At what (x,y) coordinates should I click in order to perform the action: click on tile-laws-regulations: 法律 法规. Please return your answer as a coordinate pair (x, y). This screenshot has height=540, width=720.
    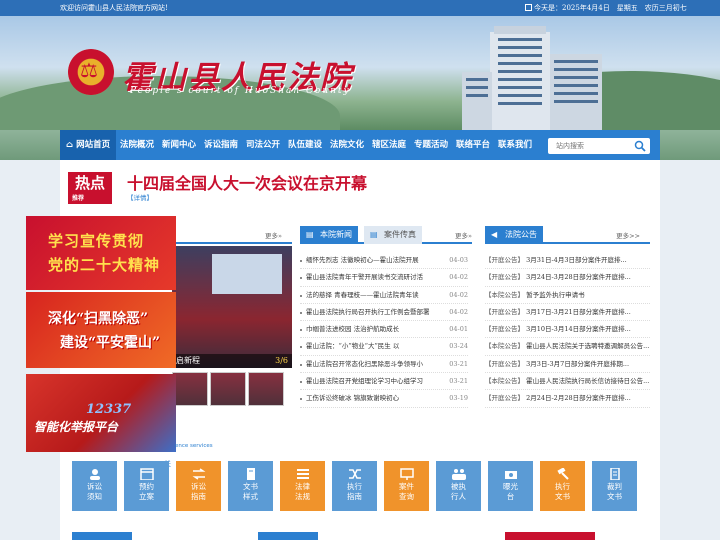
    Looking at the image, I should click on (302, 486).